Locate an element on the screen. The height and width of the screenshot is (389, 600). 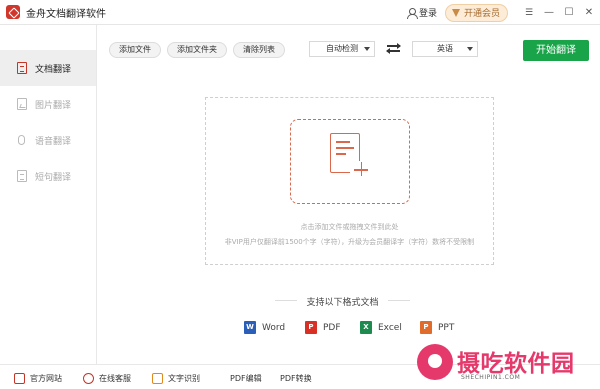
bottom-item-label: 官方网站 is located at coordinates (46, 378).